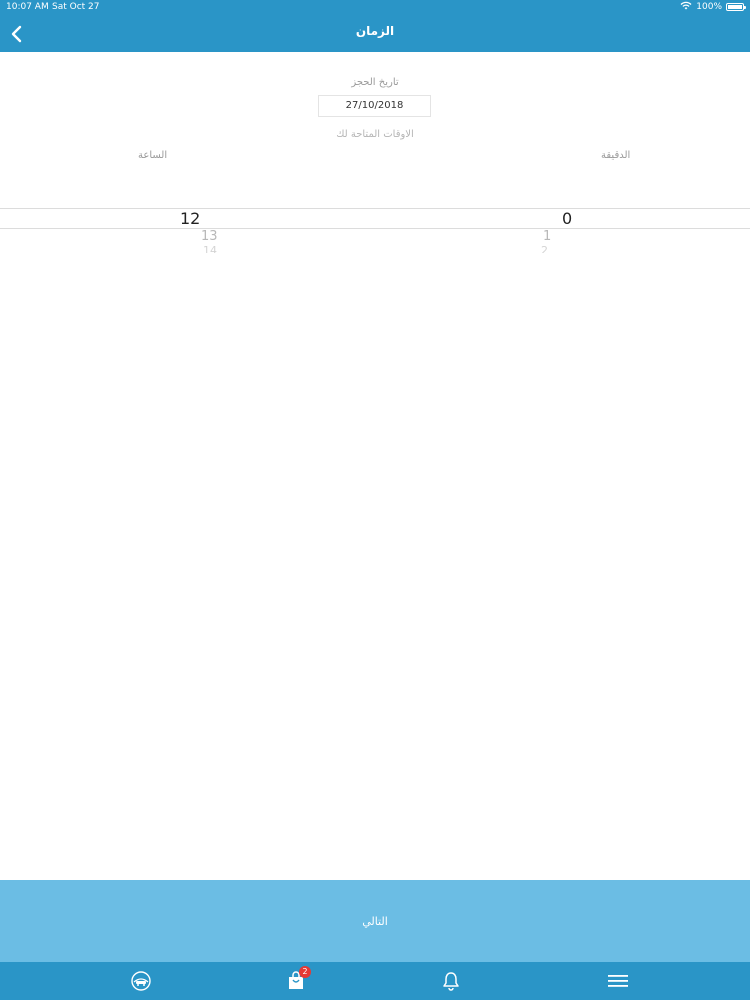  I want to click on tab-notifications, so click(451, 981).